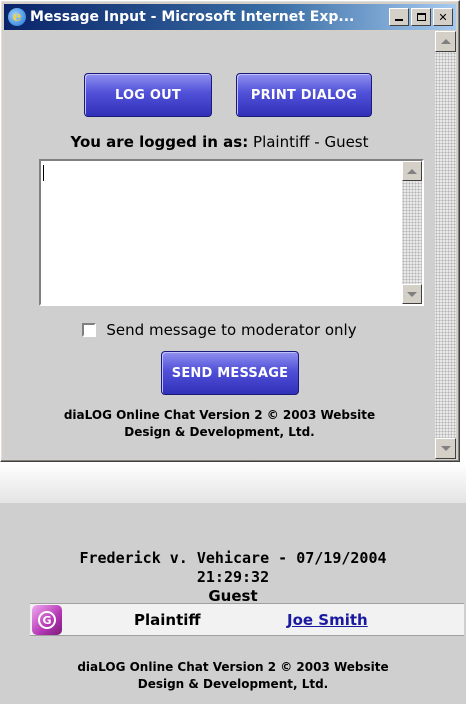 This screenshot has width=466, height=704. I want to click on participant-name-link: Joe Smith, so click(327, 620).